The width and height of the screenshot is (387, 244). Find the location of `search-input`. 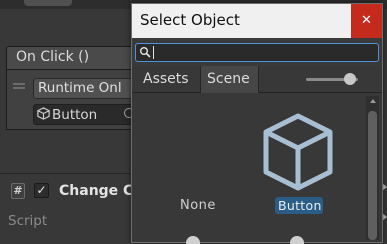

search-input is located at coordinates (257, 52).